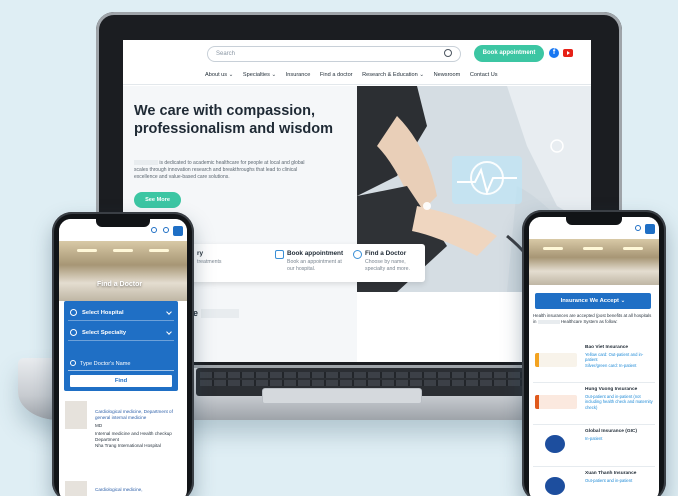  I want to click on search-placeholder: Search, so click(226, 54).